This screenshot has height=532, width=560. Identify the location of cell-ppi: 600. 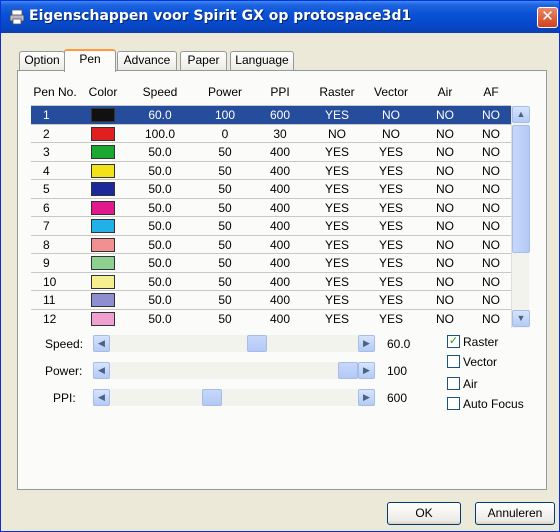
(280, 115).